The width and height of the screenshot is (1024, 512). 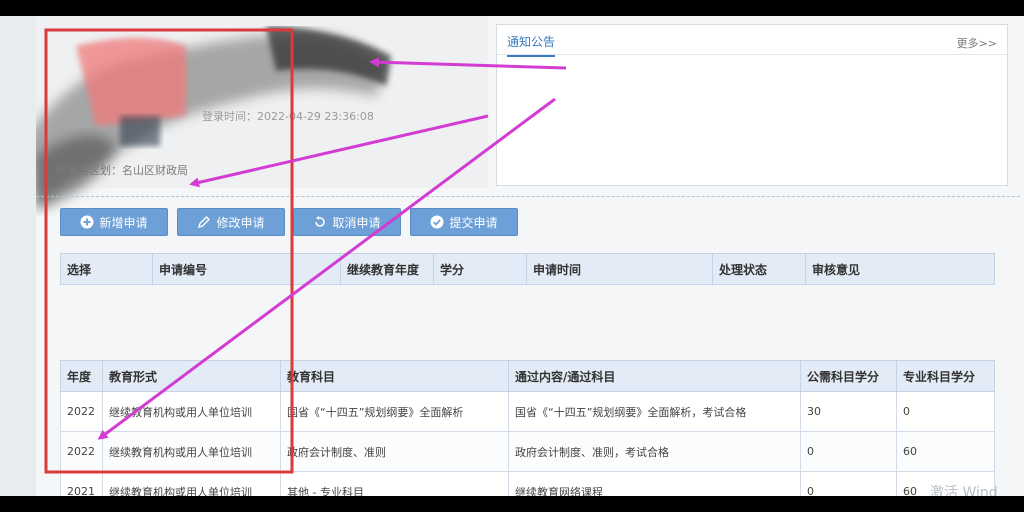 What do you see at coordinates (654, 411) in the screenshot?
I see `cell-passed-content: 国省《“十四五”规划纲要》全面解析，考试合格` at bounding box center [654, 411].